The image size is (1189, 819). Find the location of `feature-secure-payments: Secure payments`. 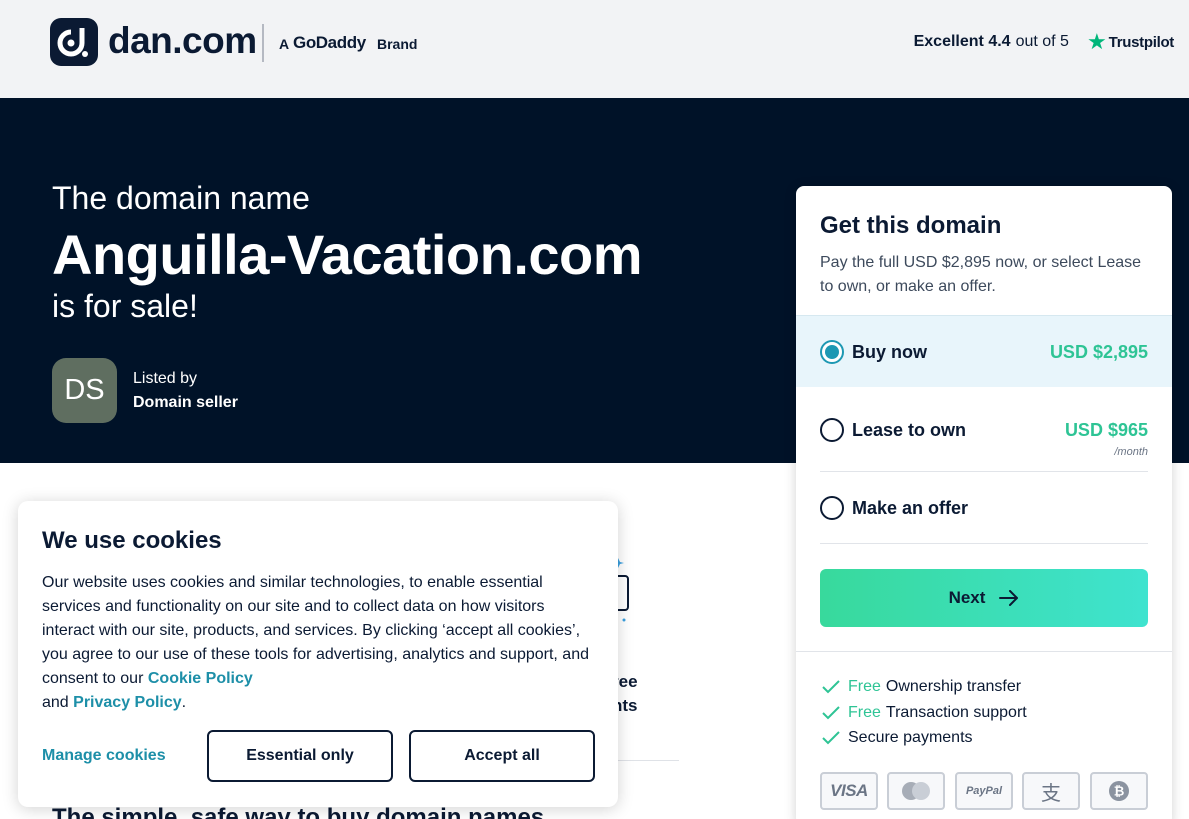

feature-secure-payments: Secure payments is located at coordinates (897, 738).